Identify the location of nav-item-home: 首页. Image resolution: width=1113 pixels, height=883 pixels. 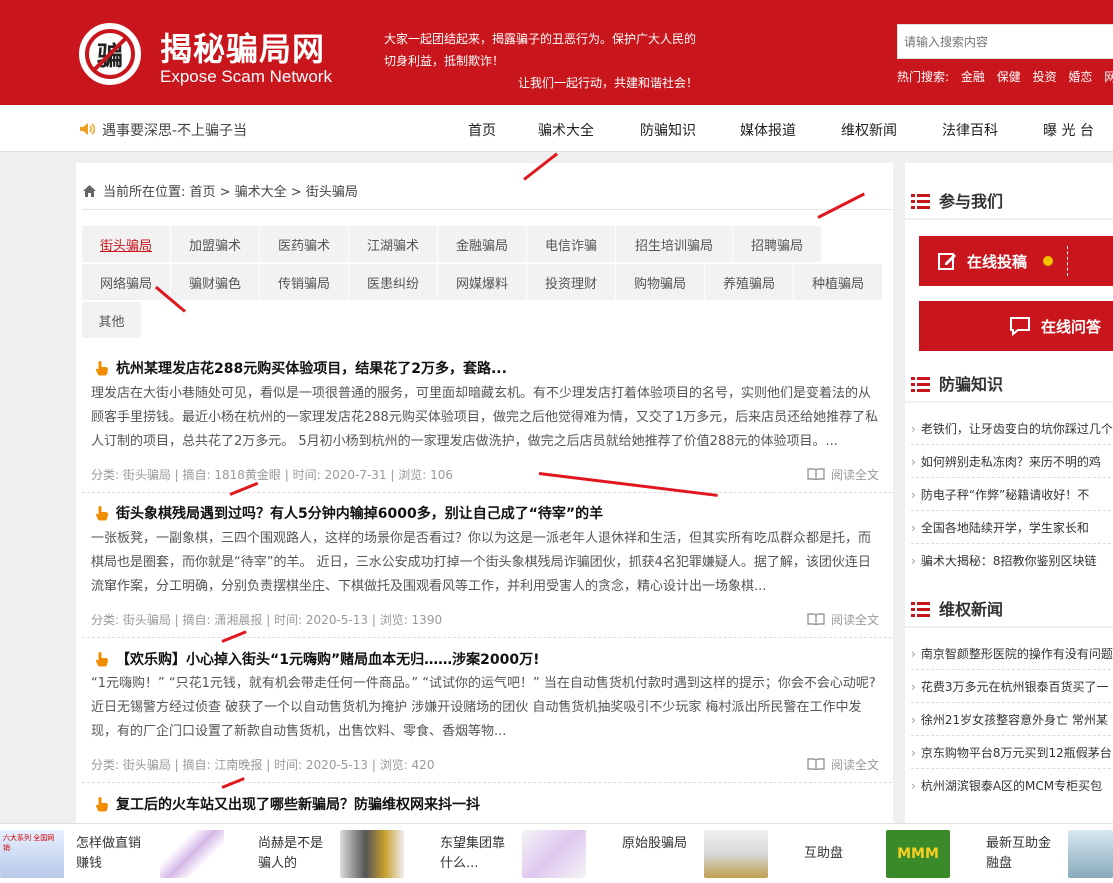
(482, 130).